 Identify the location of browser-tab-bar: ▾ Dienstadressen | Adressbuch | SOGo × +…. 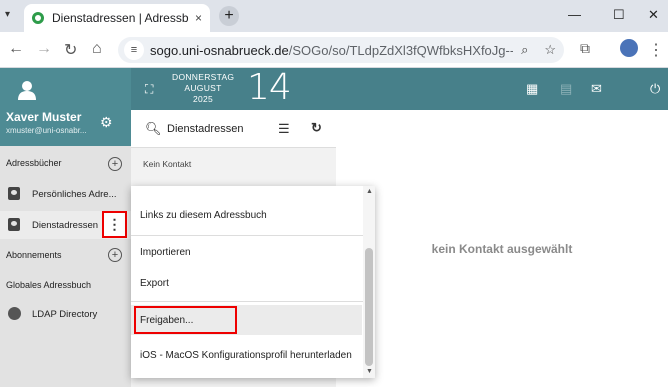
(334, 16).